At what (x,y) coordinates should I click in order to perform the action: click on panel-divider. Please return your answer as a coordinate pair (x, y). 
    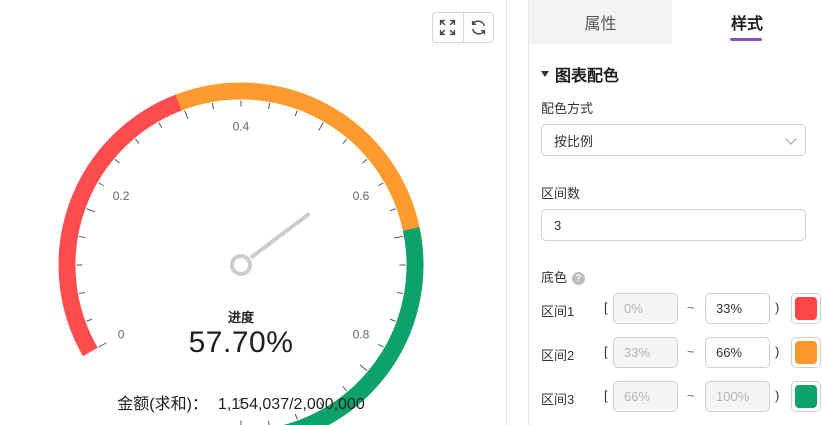
    Looking at the image, I should click on (506, 212).